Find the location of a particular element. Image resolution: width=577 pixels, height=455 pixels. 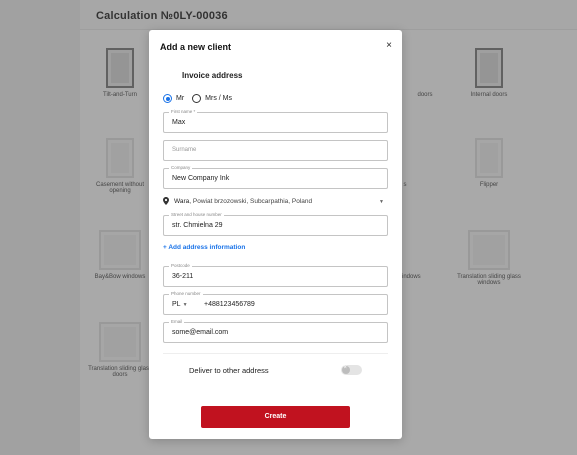

field-label: Street and house number is located at coordinates (196, 214).